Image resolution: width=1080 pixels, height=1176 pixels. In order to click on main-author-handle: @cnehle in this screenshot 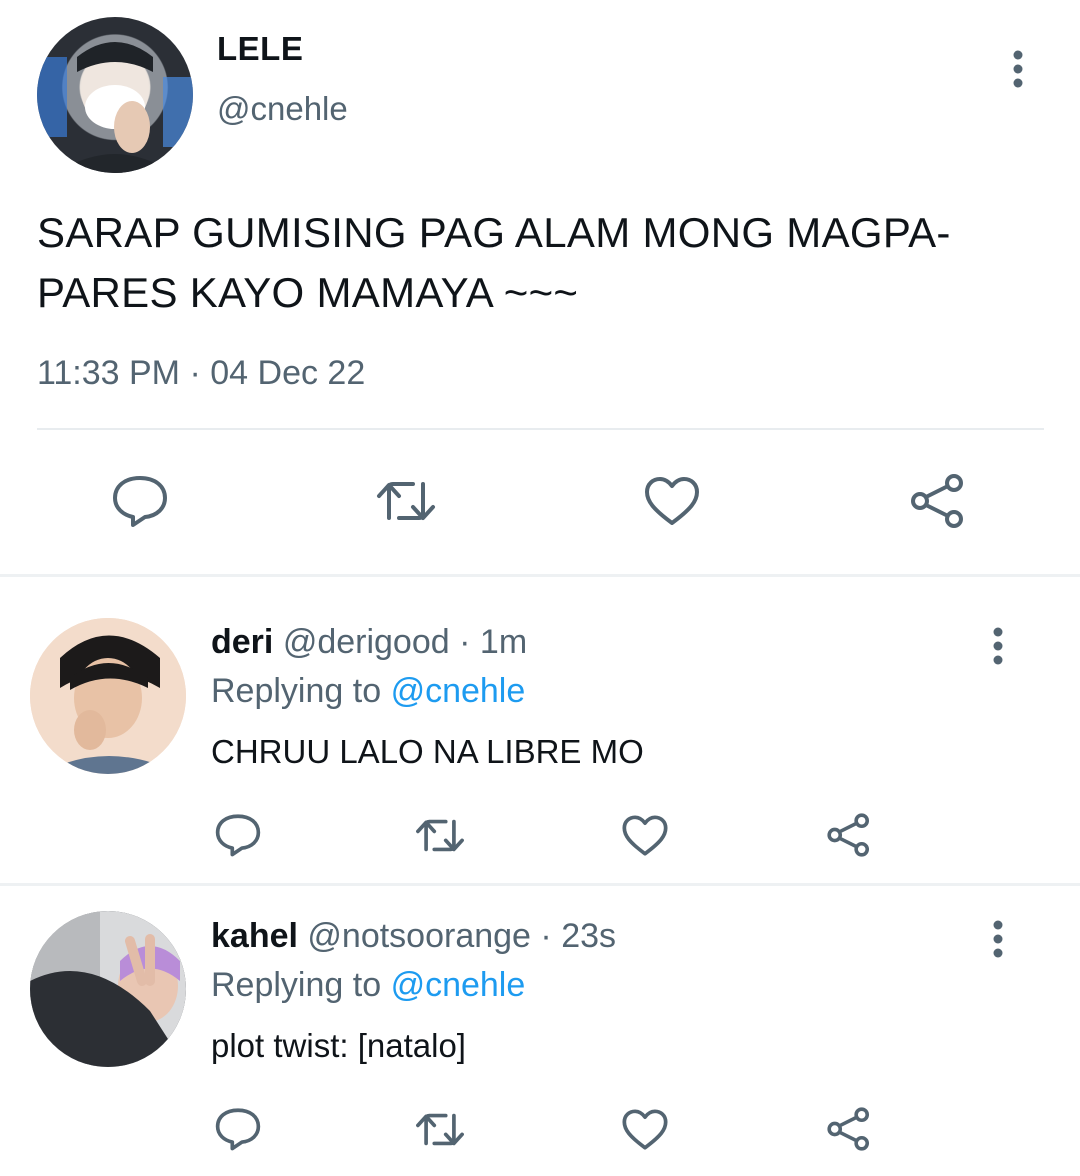, I will do `click(282, 109)`.